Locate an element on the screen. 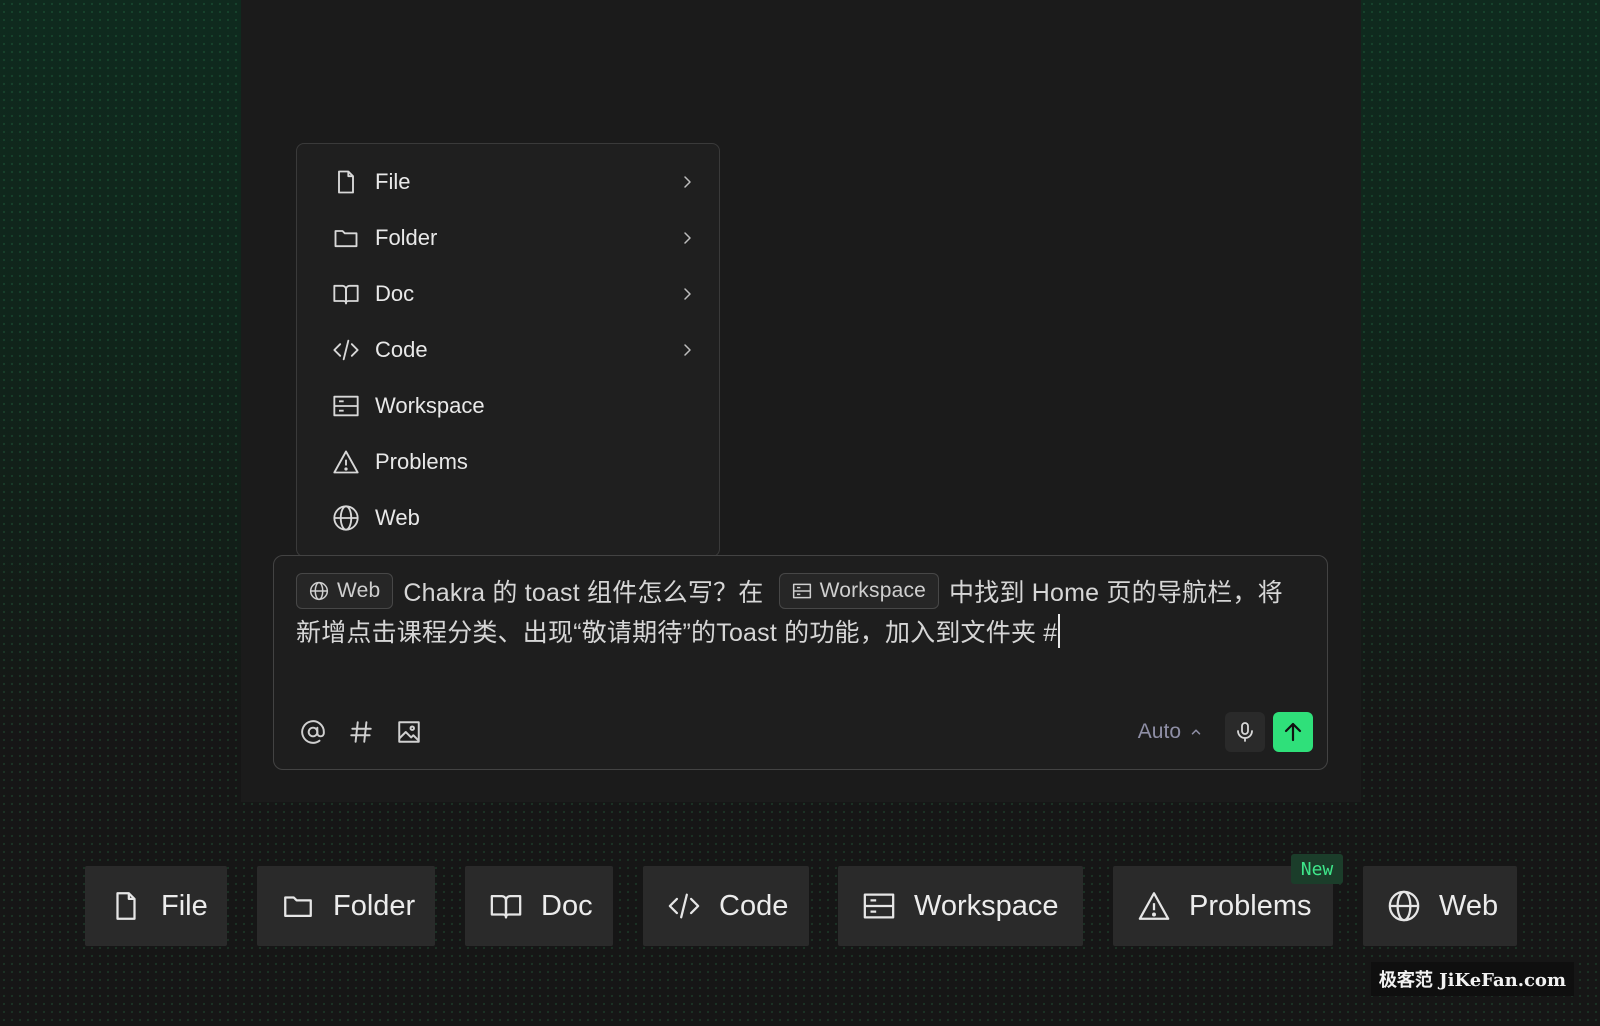 This screenshot has height=1026, width=1600. menu-item-label: Problems is located at coordinates (421, 461).